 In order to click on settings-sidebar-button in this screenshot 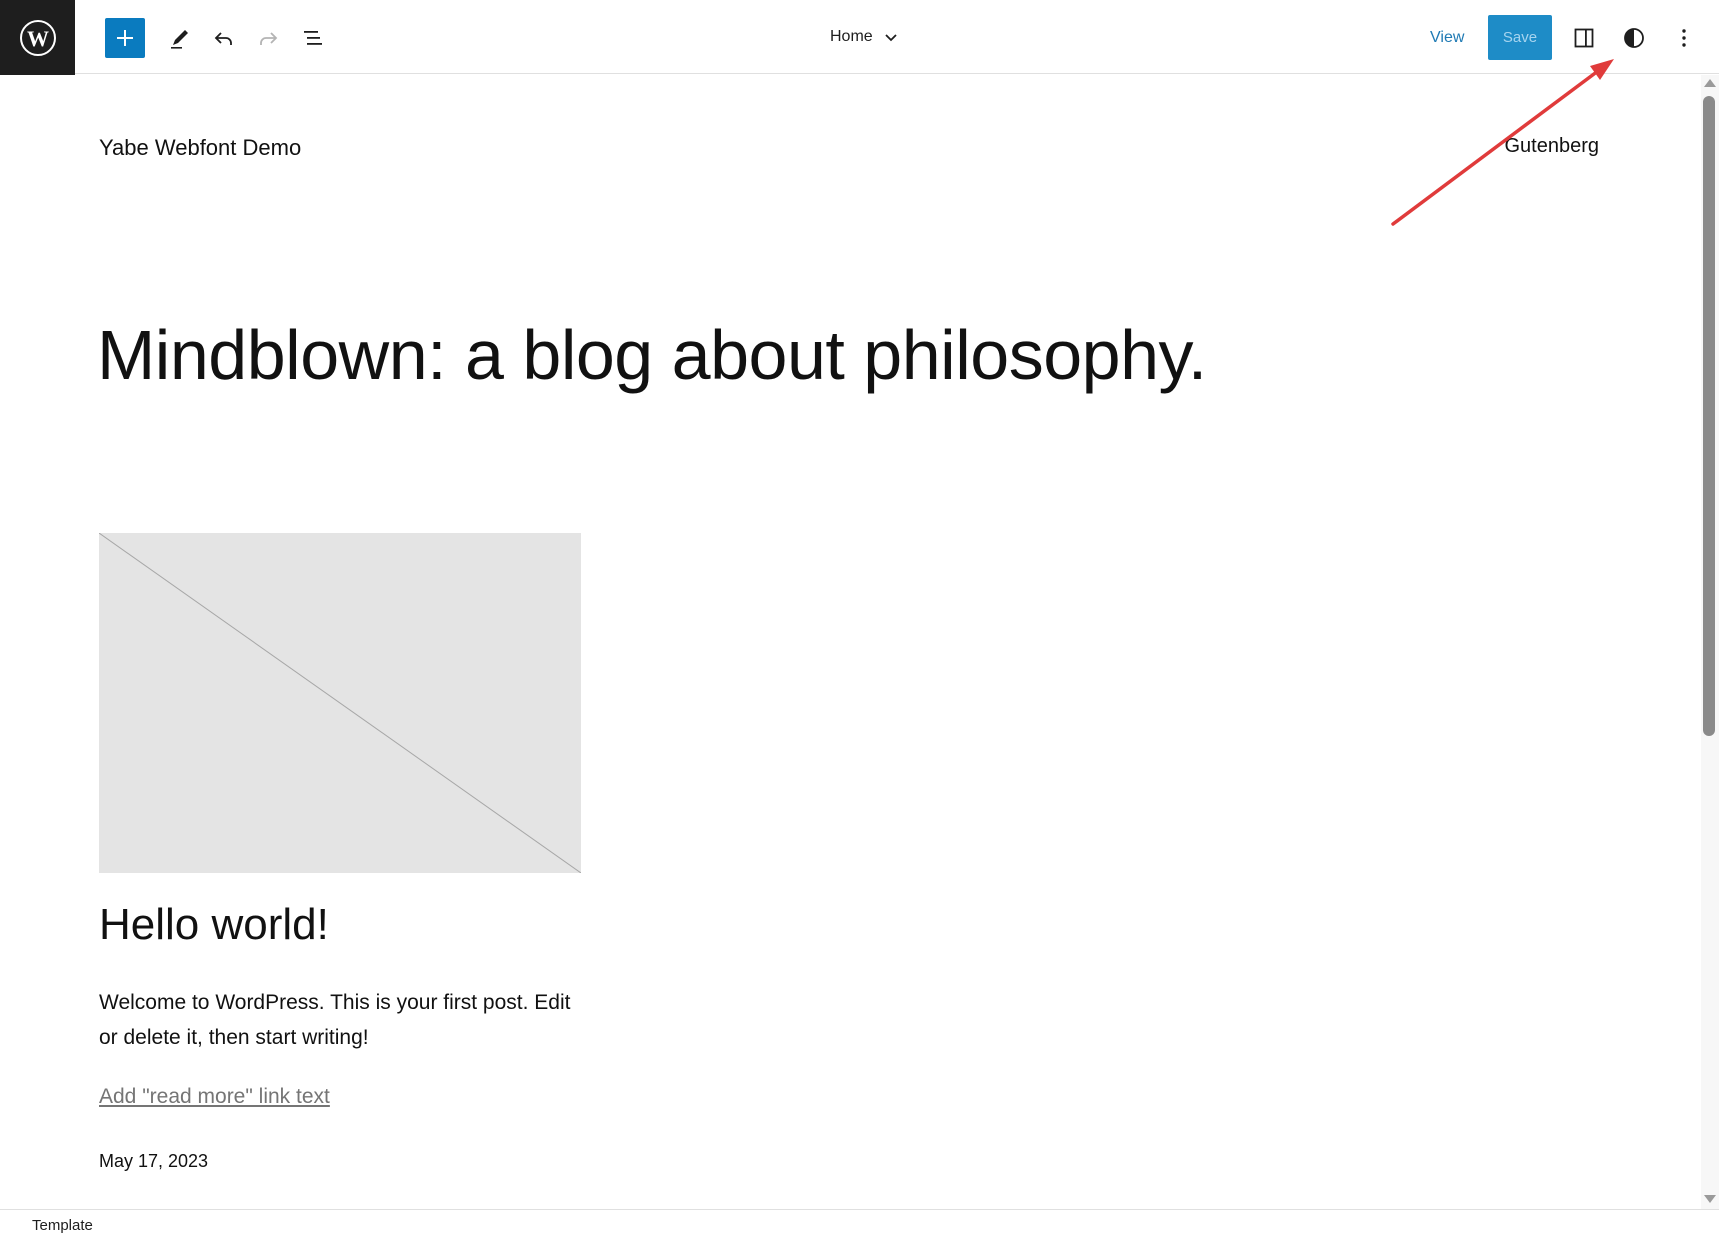, I will do `click(1584, 38)`.